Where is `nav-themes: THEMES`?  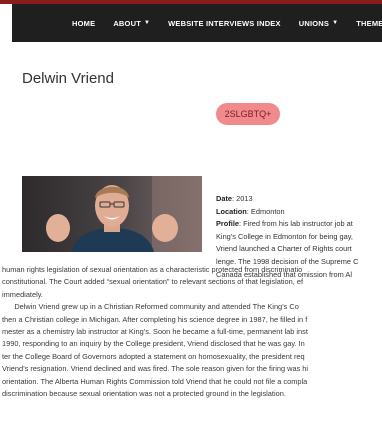 nav-themes: THEMES is located at coordinates (369, 23).